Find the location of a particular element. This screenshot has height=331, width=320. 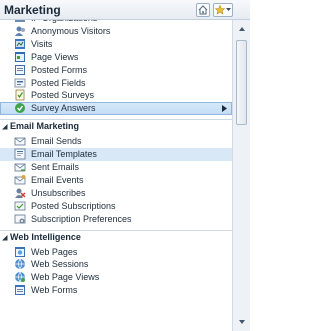

page-views-icon is located at coordinates (20, 56).